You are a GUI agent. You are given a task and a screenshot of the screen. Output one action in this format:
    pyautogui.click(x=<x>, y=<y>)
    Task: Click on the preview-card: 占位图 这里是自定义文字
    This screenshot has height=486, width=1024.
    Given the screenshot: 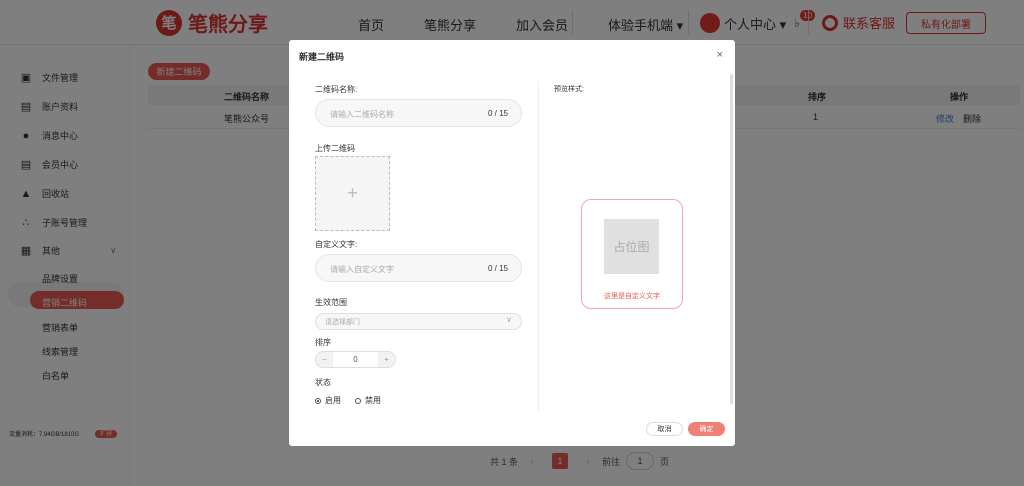 What is the action you would take?
    pyautogui.click(x=632, y=254)
    